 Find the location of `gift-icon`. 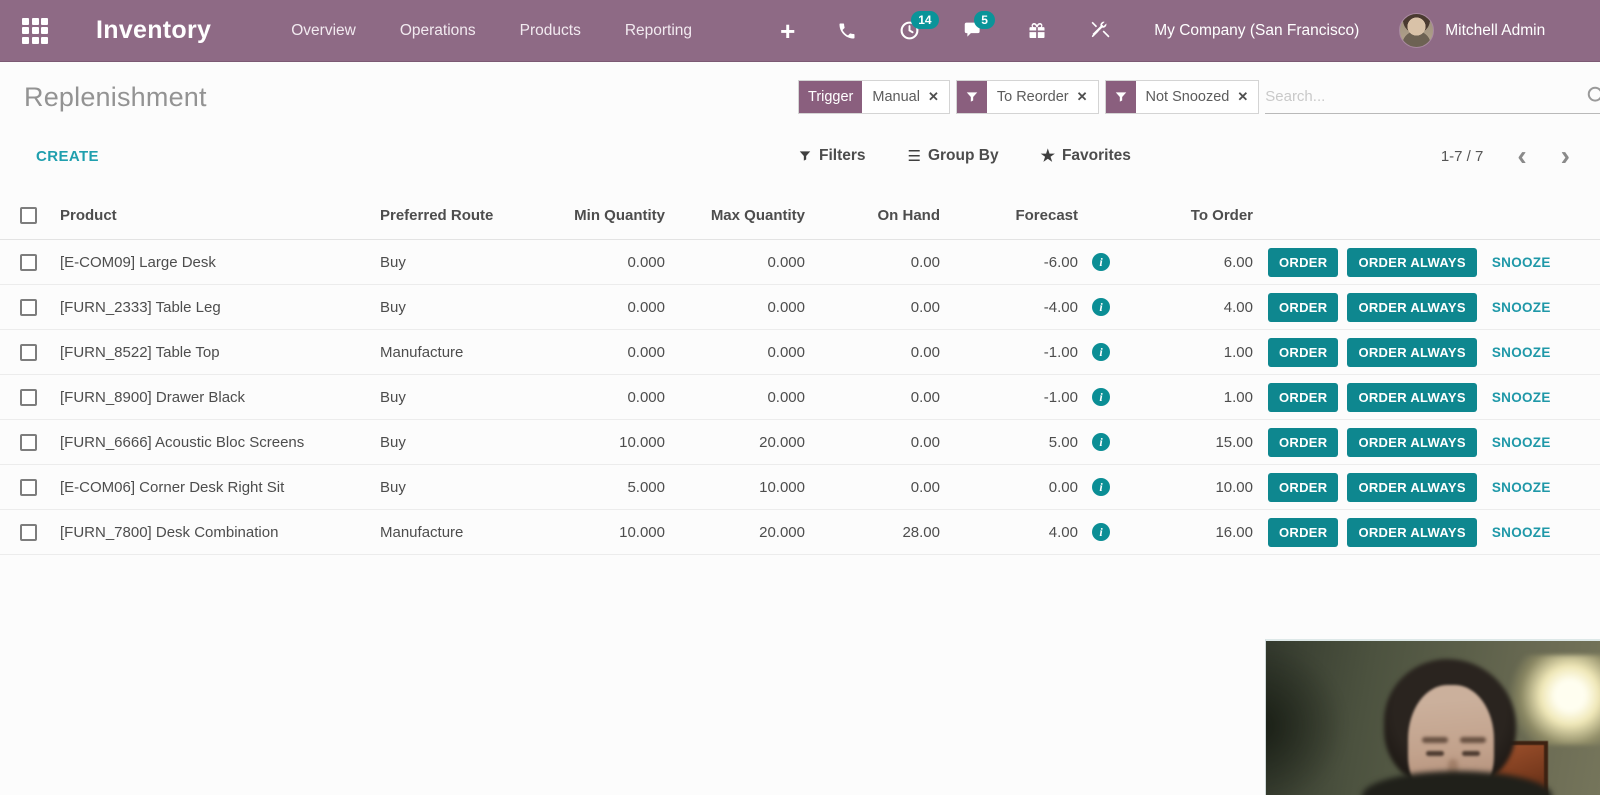

gift-icon is located at coordinates (1037, 30).